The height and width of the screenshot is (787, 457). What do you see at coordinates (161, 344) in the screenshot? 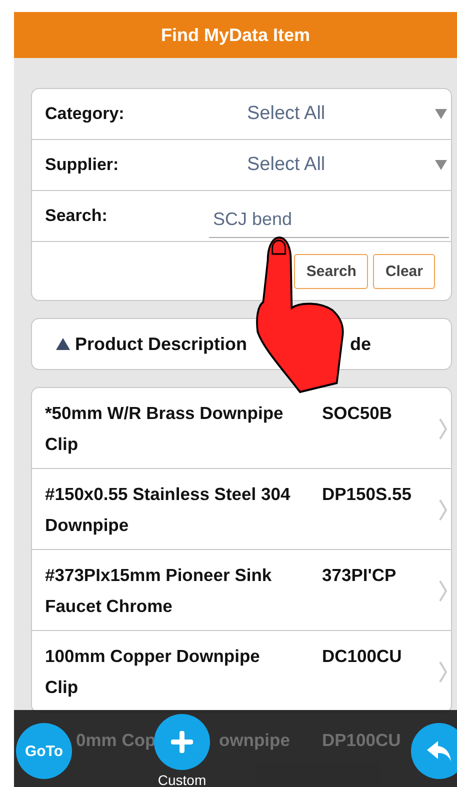
I see `column-header: Product Description` at bounding box center [161, 344].